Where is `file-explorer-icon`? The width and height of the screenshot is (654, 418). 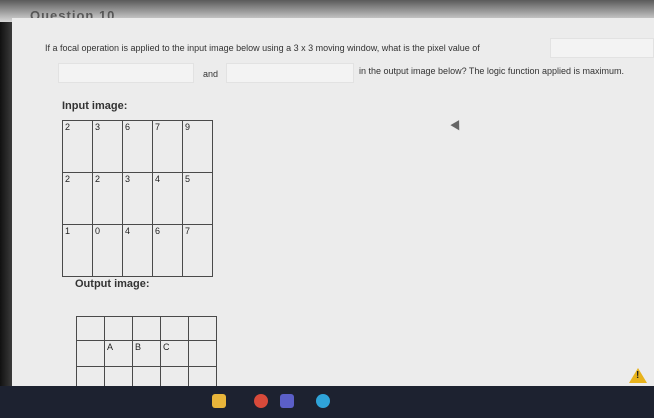 file-explorer-icon is located at coordinates (219, 401).